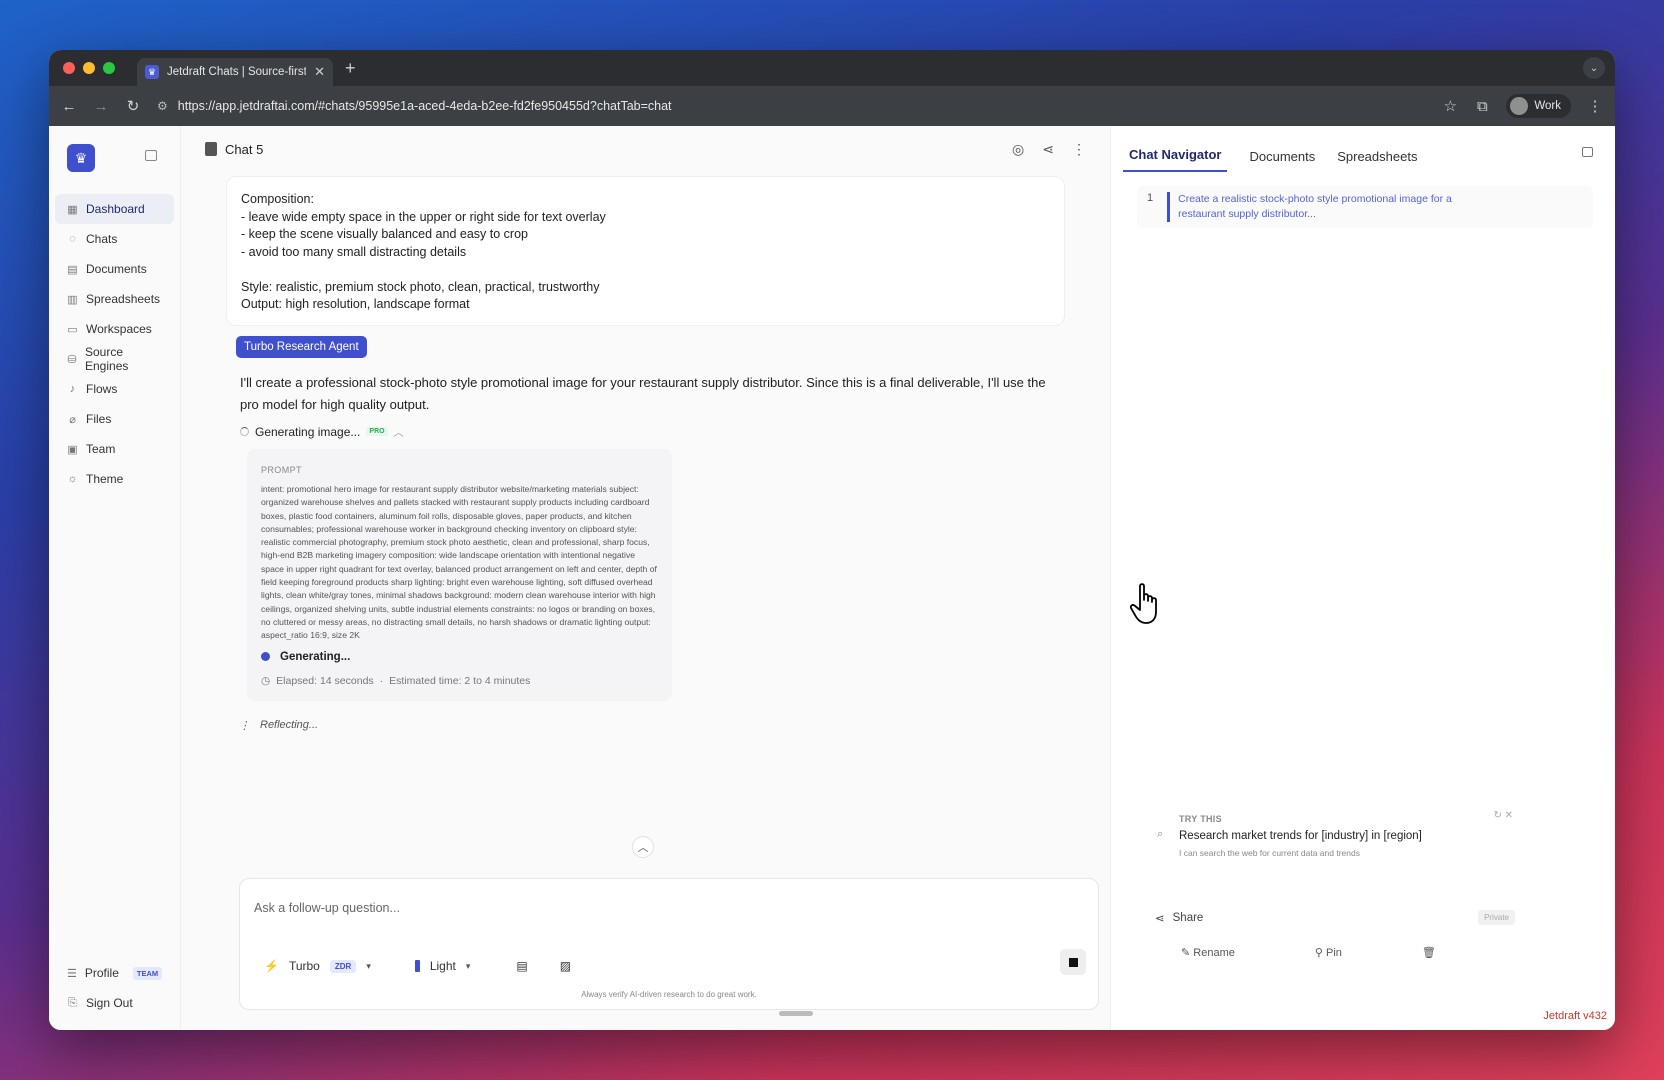  I want to click on sidebar-item-chats: ◌ Chats, so click(114, 239).